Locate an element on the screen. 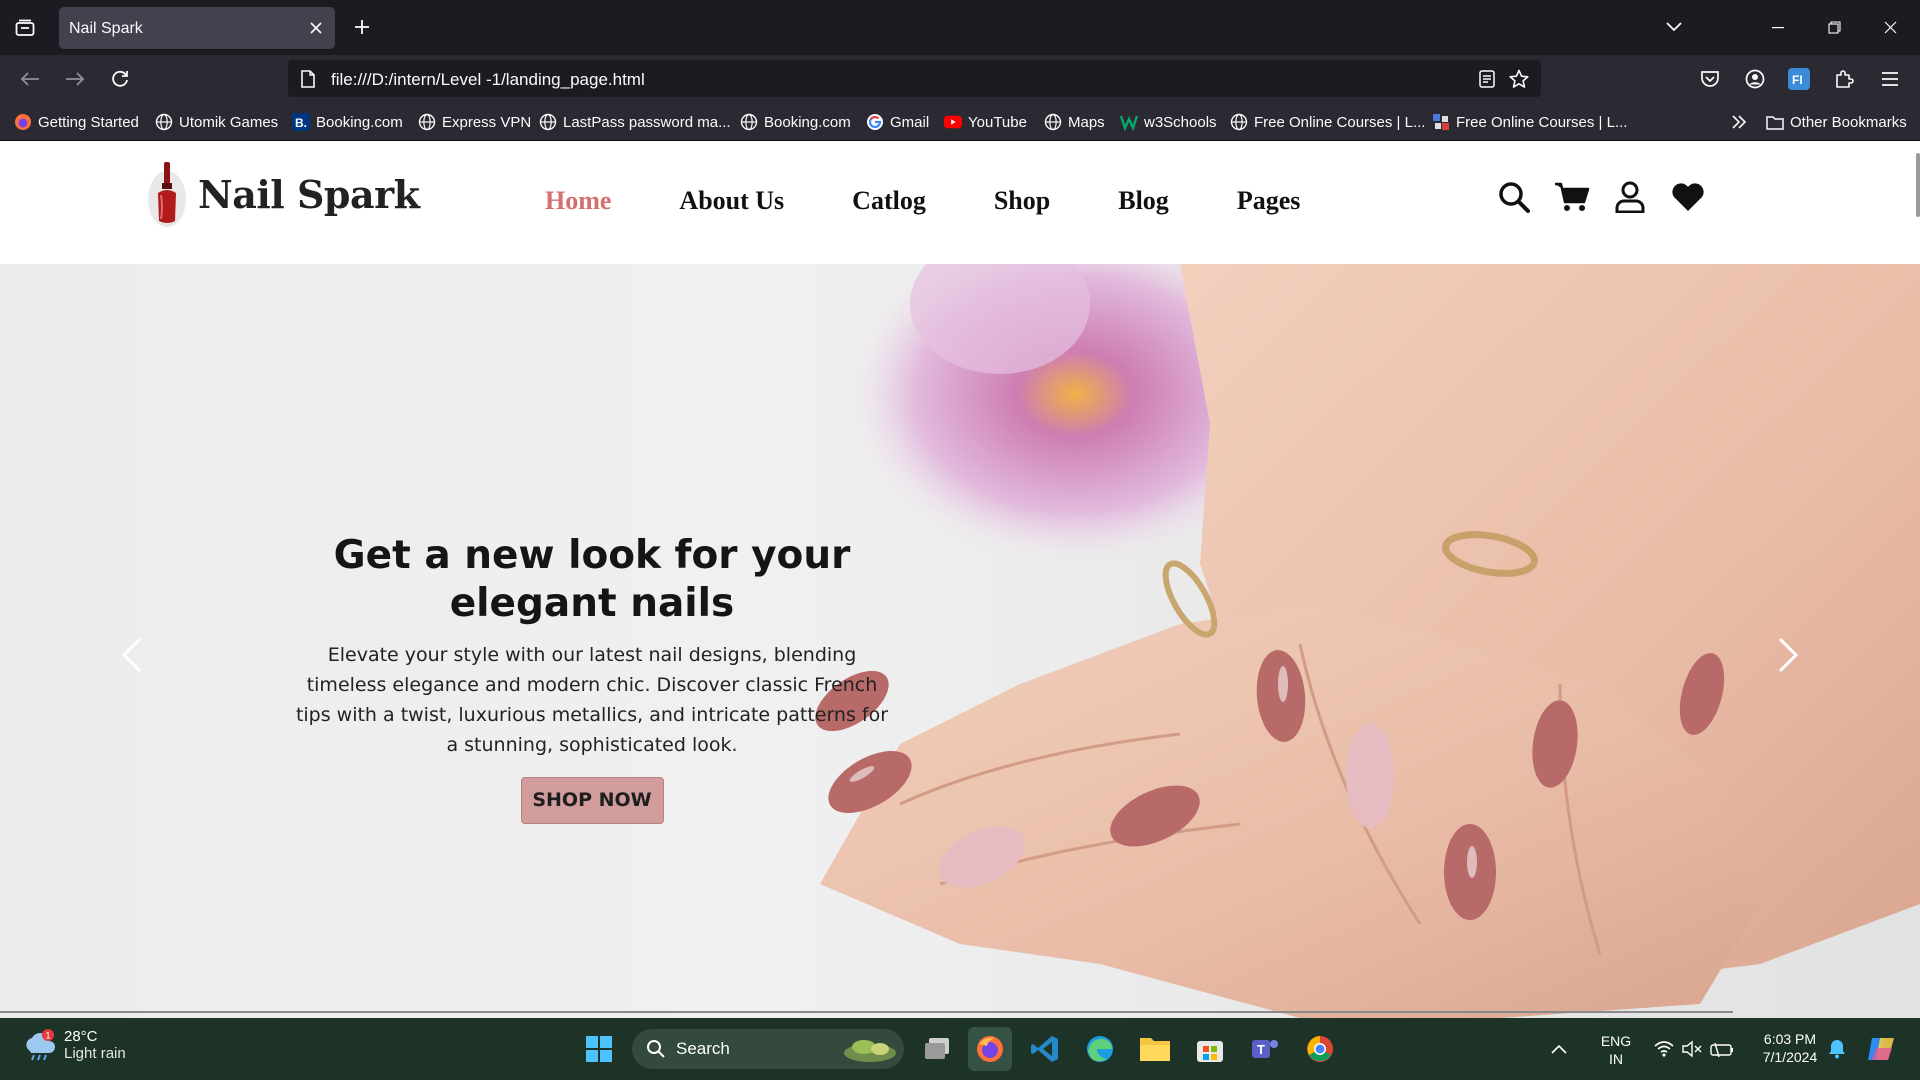  menu-item-home: Home is located at coordinates (578, 201).